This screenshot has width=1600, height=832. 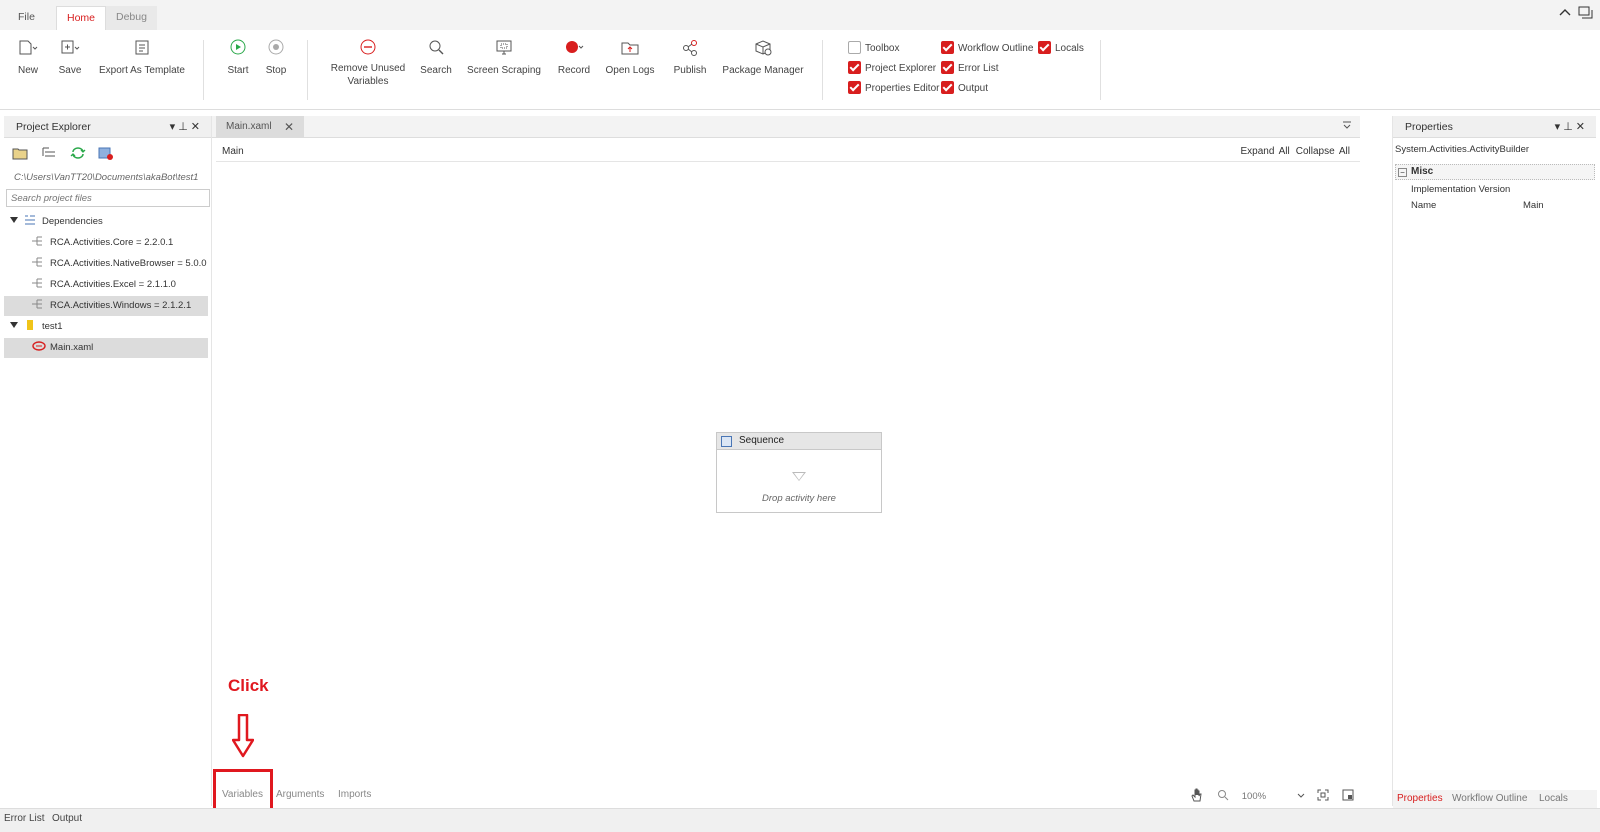 What do you see at coordinates (788, 151) in the screenshot?
I see `designer-header: Main Expand All Collapse All` at bounding box center [788, 151].